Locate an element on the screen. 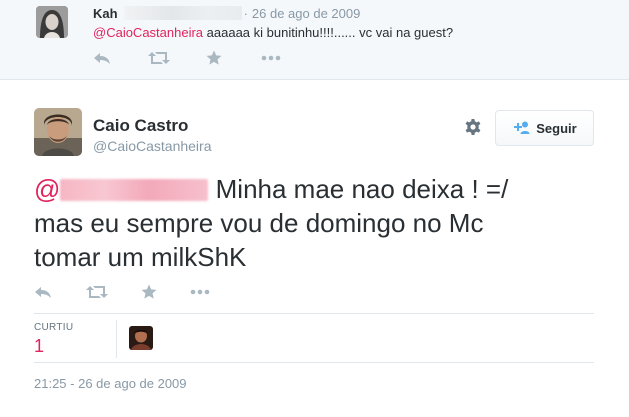  tweet-text-line2: mas eu sempre vou de domingo no Mc is located at coordinates (259, 223).